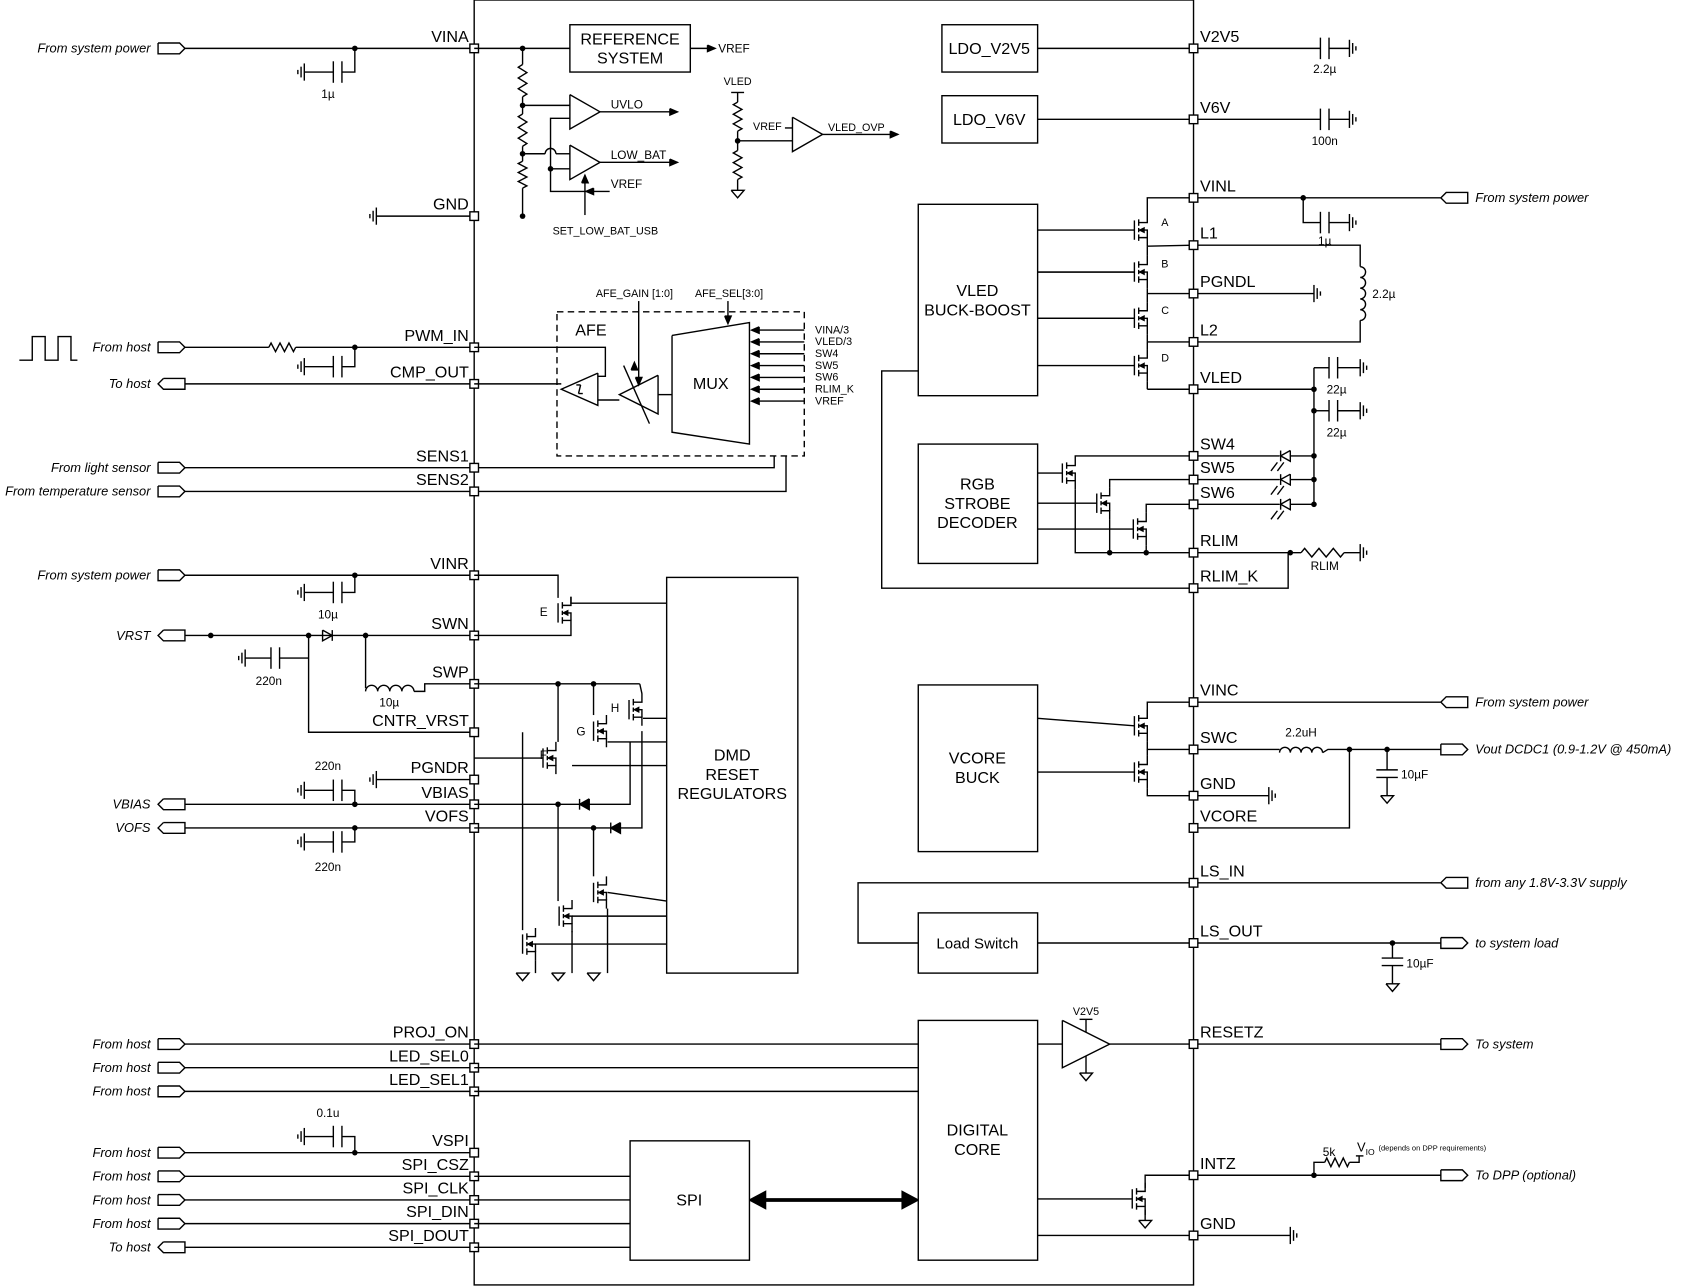 The height and width of the screenshot is (1286, 1686). What do you see at coordinates (634, 294) in the screenshot?
I see `signal-label: AFE_GAIN [1:0]` at bounding box center [634, 294].